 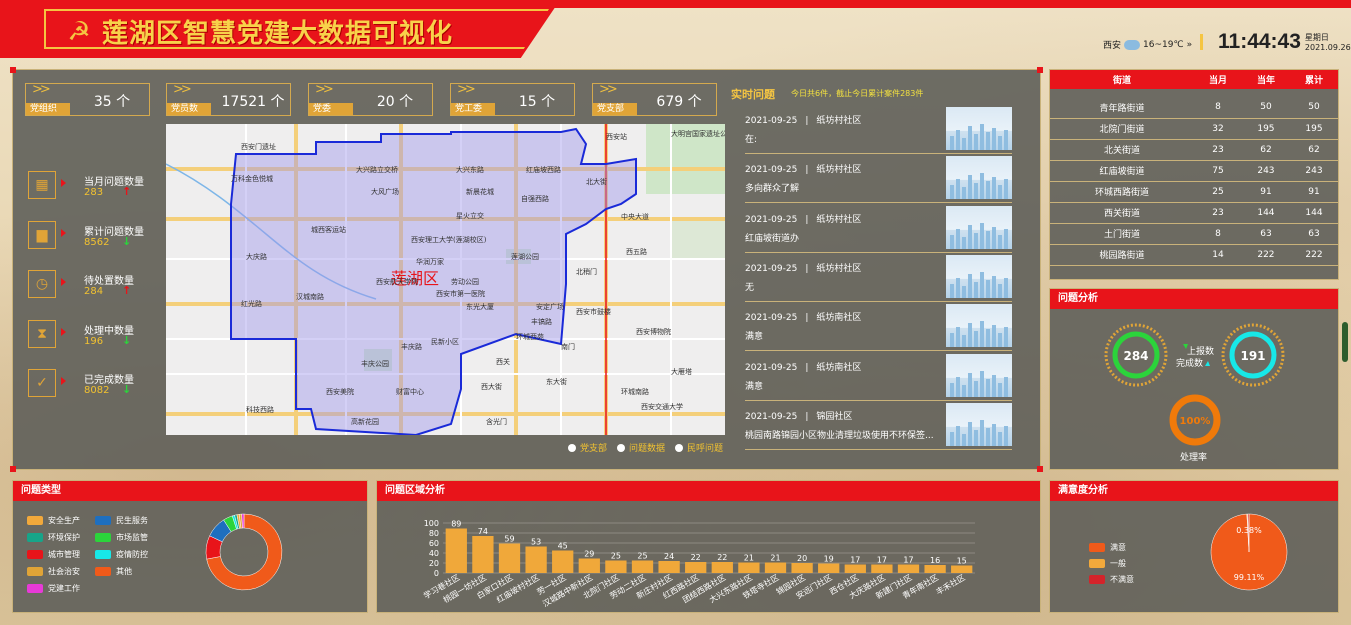 What do you see at coordinates (1217, 150) in the screenshot?
I see `table-cell: 23` at bounding box center [1217, 150].